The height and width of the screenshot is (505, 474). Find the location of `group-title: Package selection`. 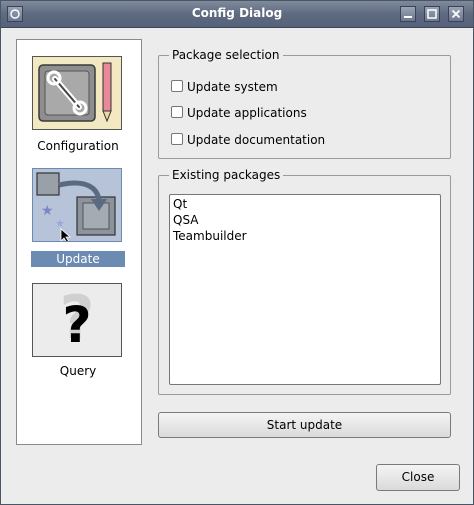

group-title: Package selection is located at coordinates (226, 55).